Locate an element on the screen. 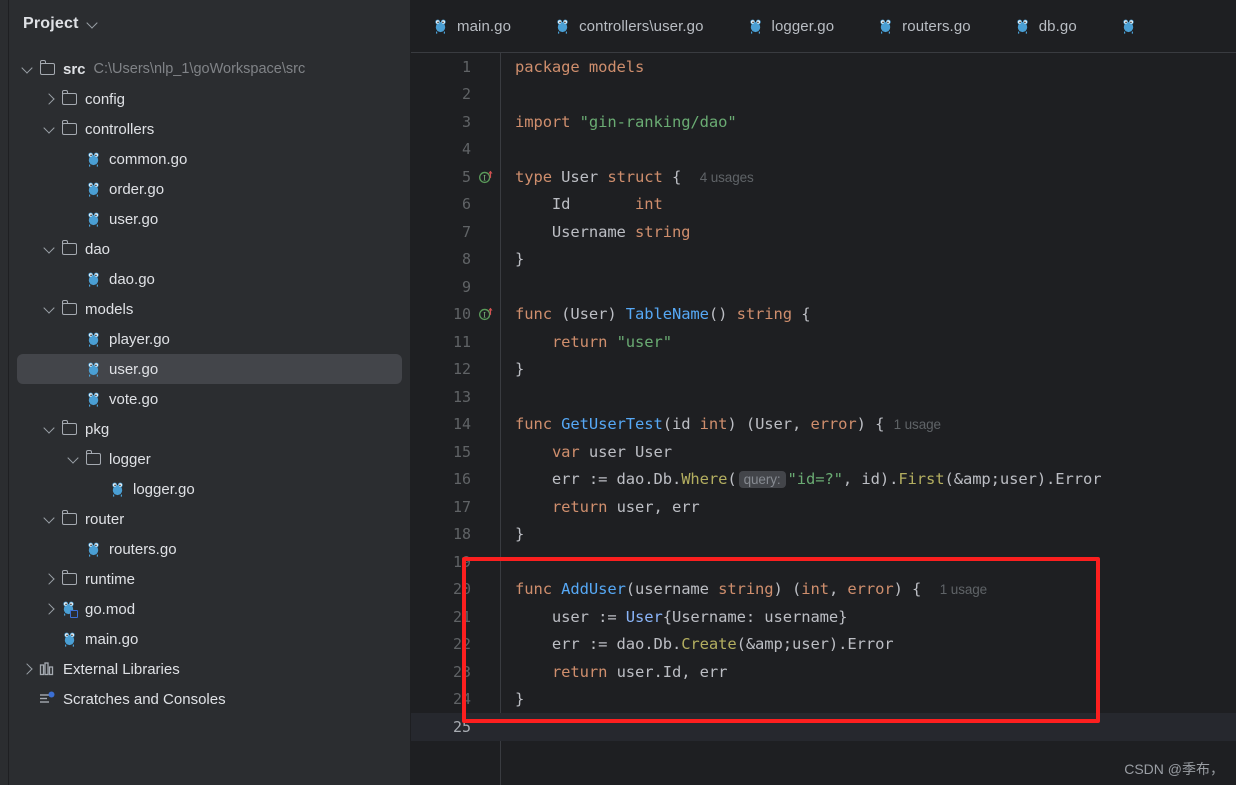 The height and width of the screenshot is (785, 1236). code-line: 17 return user, err is located at coordinates (823, 507).